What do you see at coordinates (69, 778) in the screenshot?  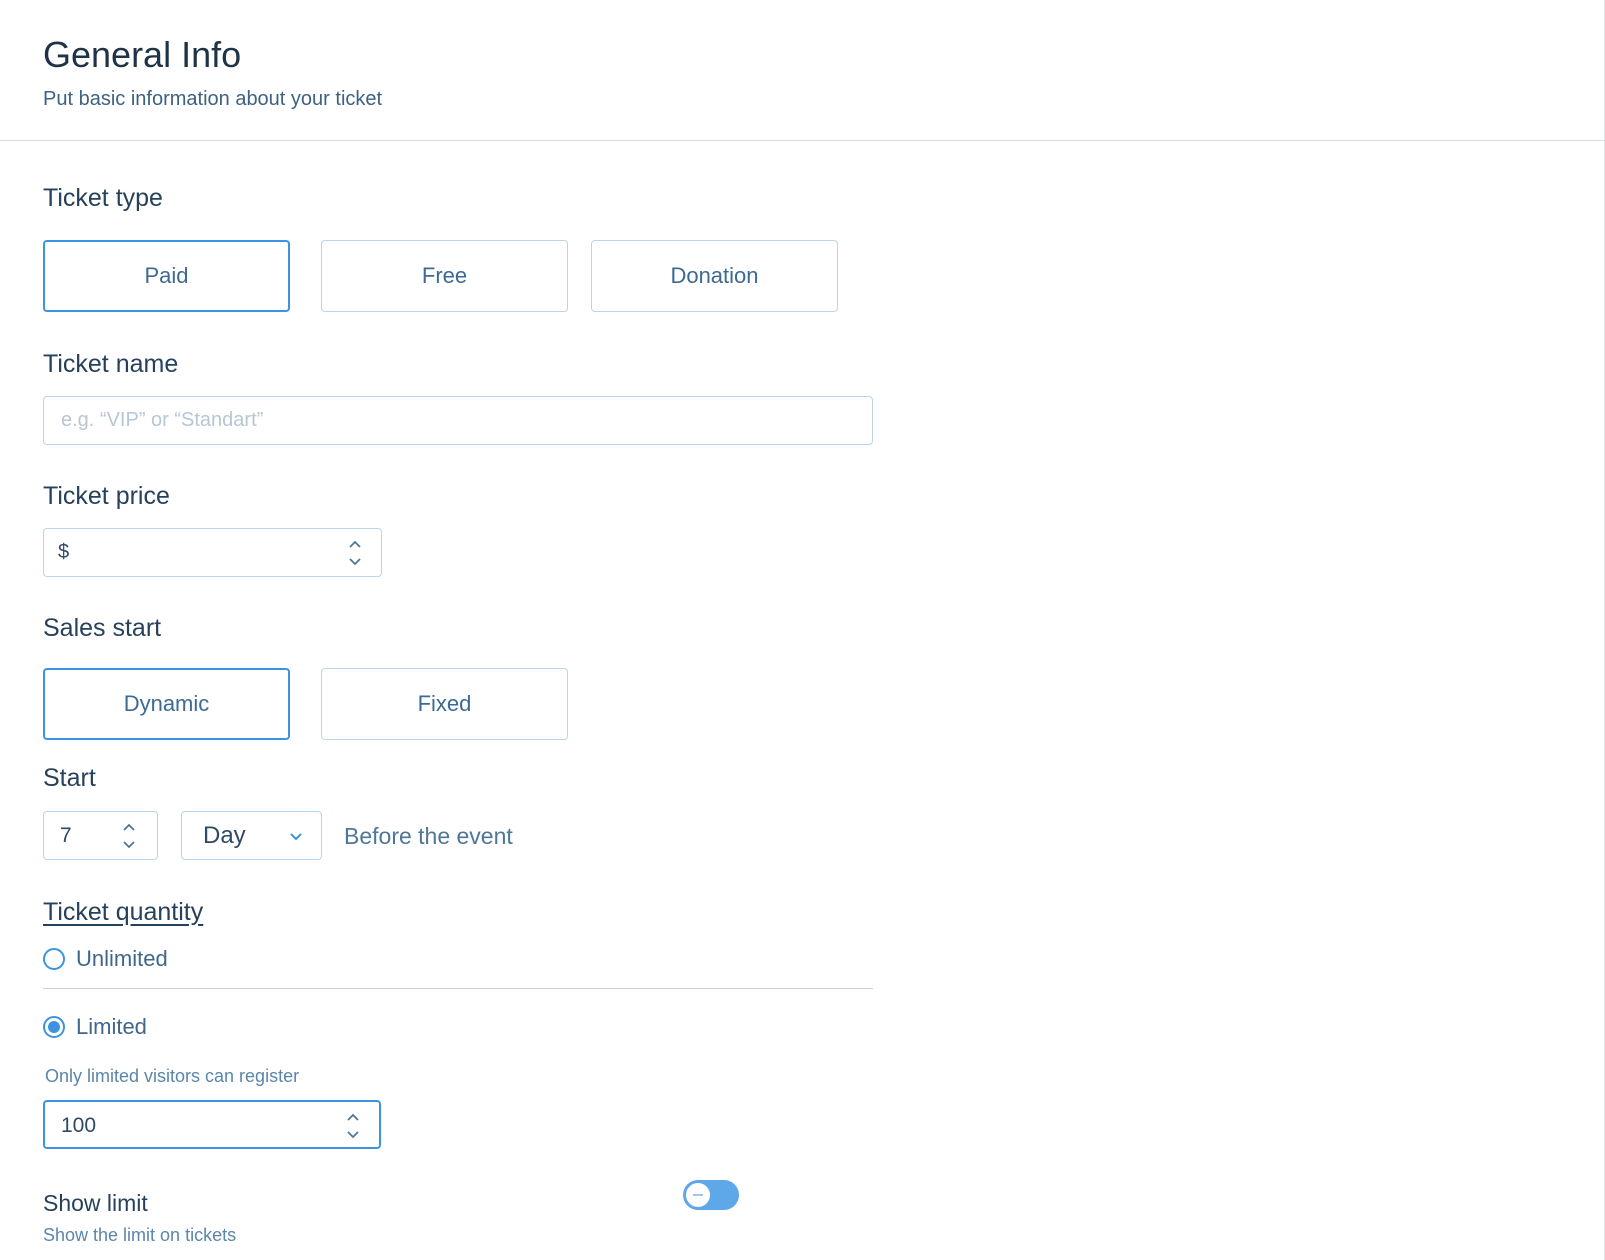 I see `start-label: Start` at bounding box center [69, 778].